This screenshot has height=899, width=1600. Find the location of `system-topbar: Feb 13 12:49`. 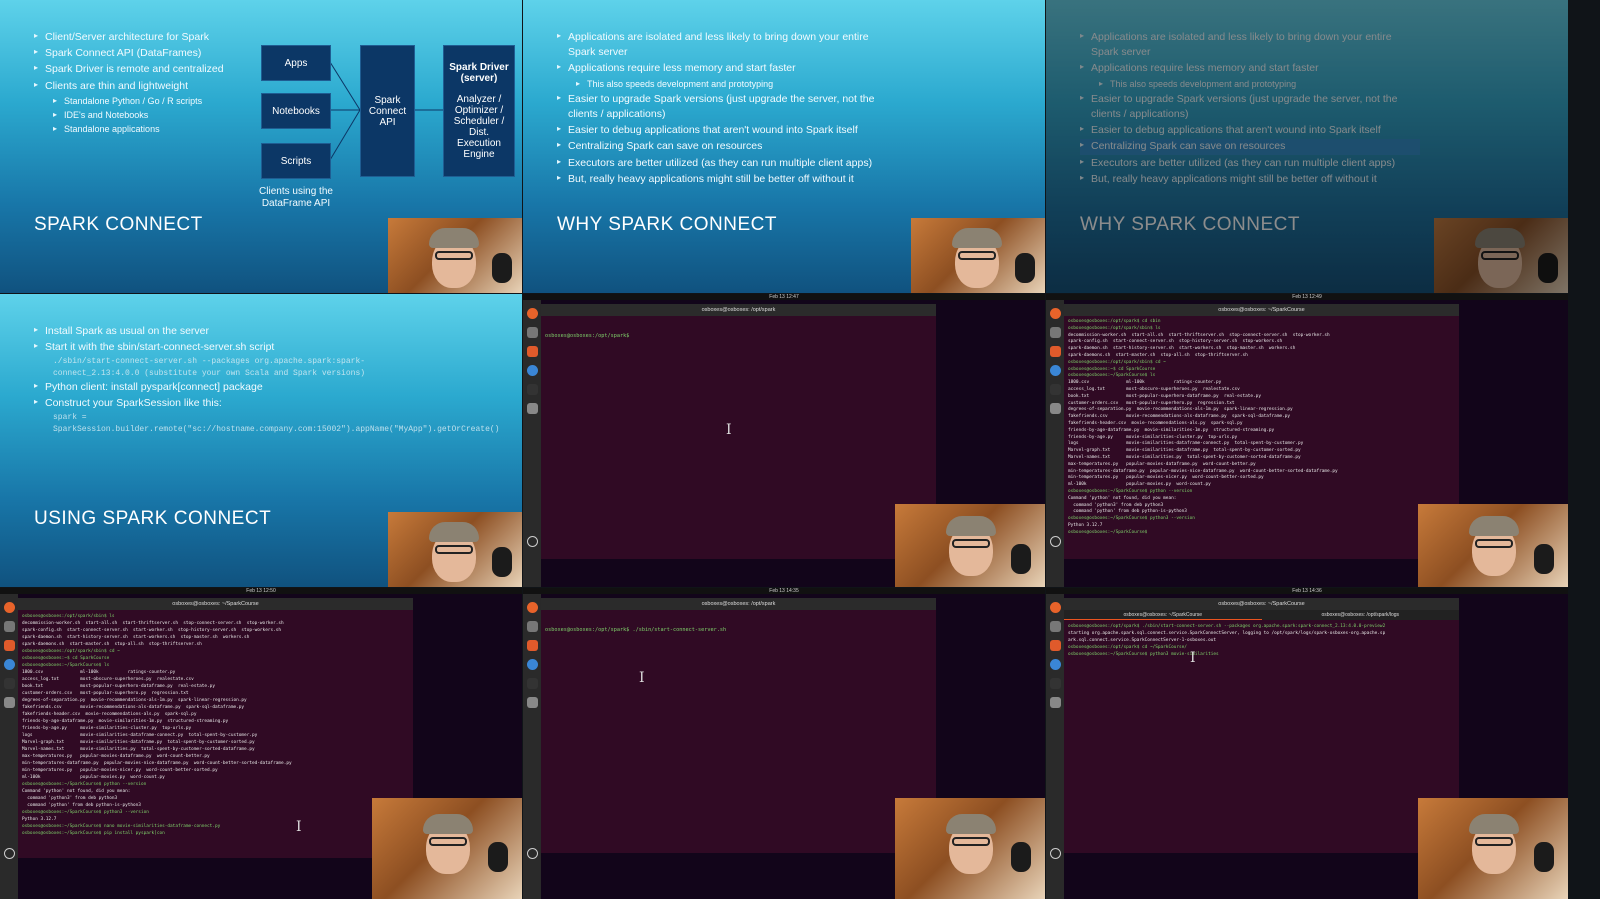

system-topbar: Feb 13 12:49 is located at coordinates (1307, 297).